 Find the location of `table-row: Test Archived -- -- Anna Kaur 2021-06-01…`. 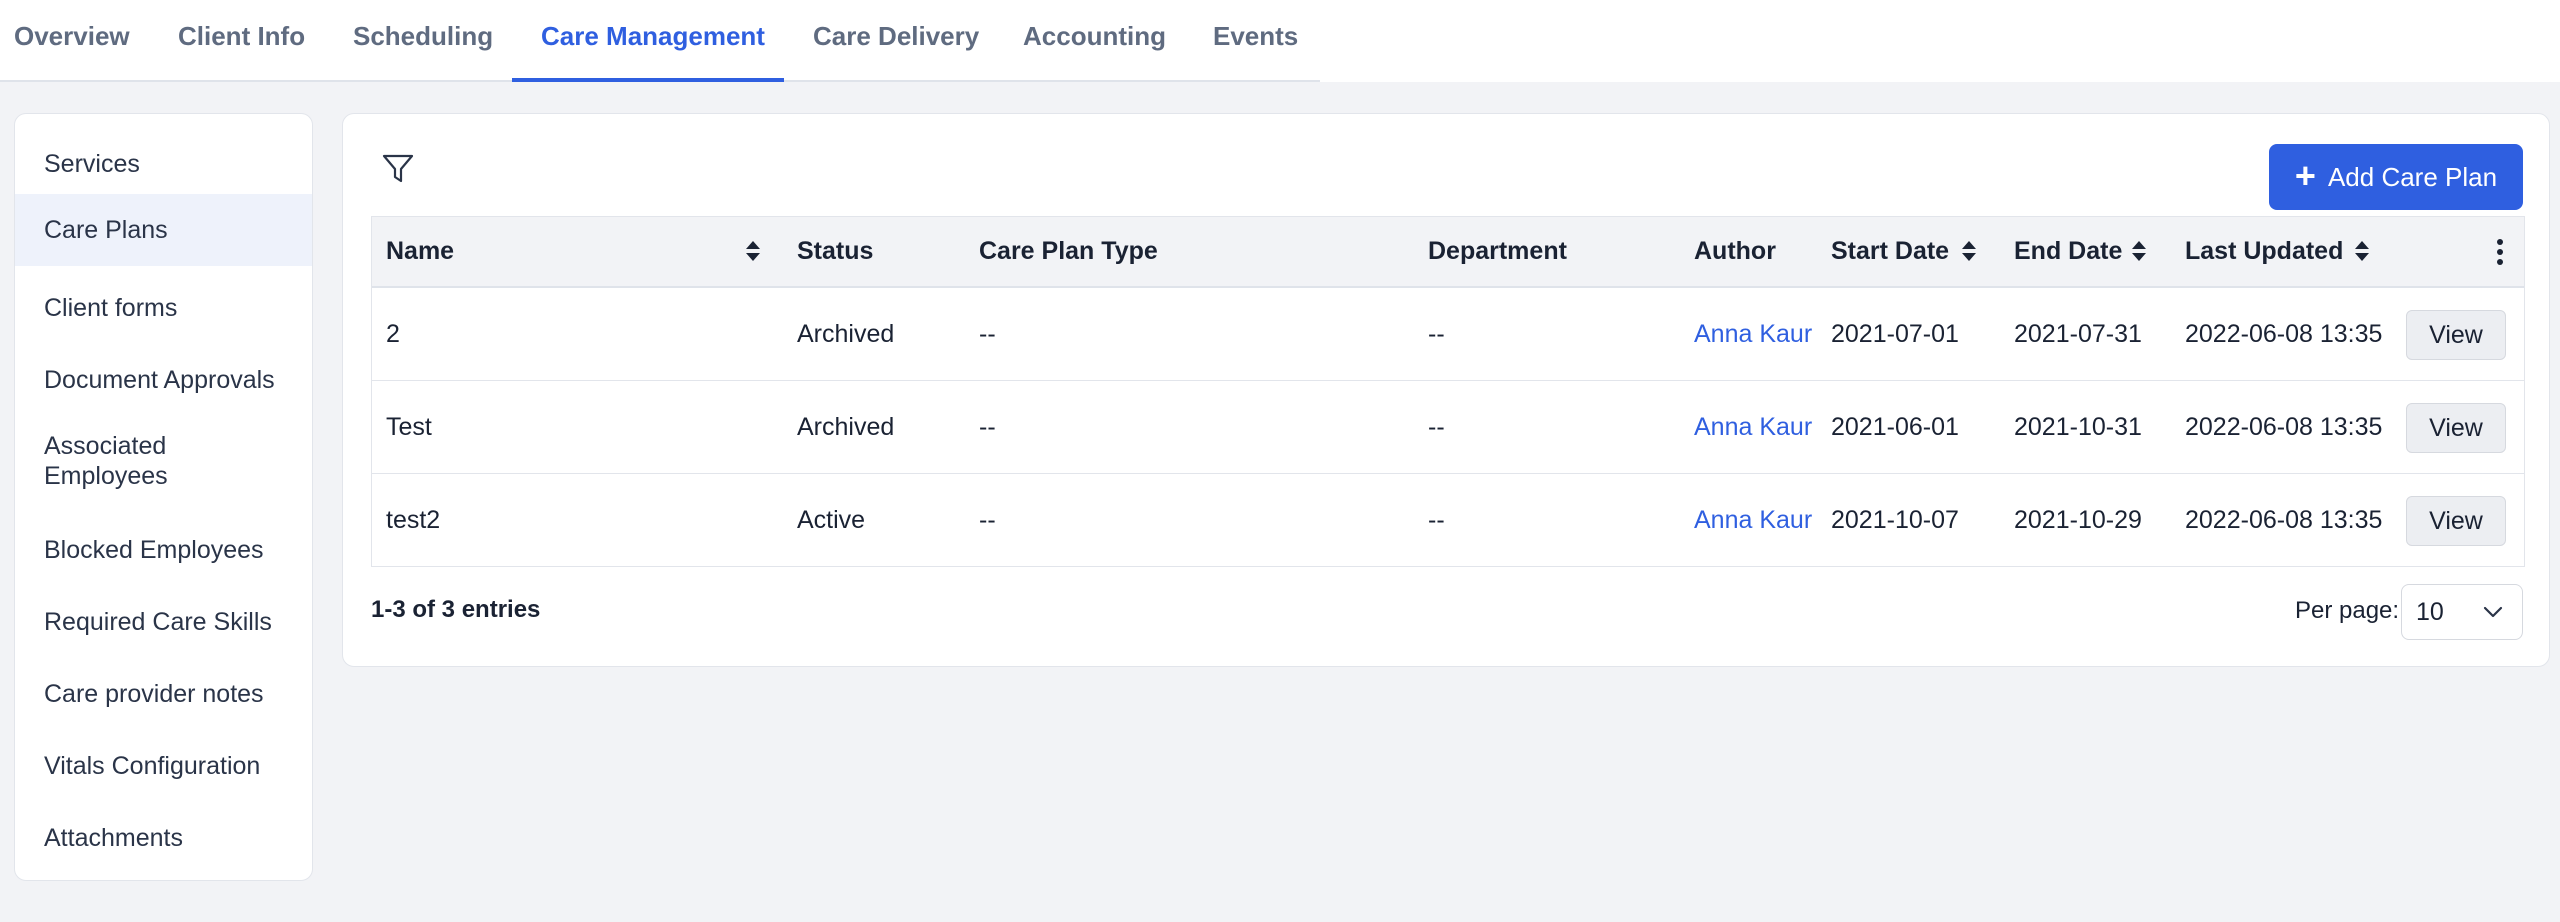

table-row: Test Archived -- -- Anna Kaur 2021-06-01… is located at coordinates (1448, 427).